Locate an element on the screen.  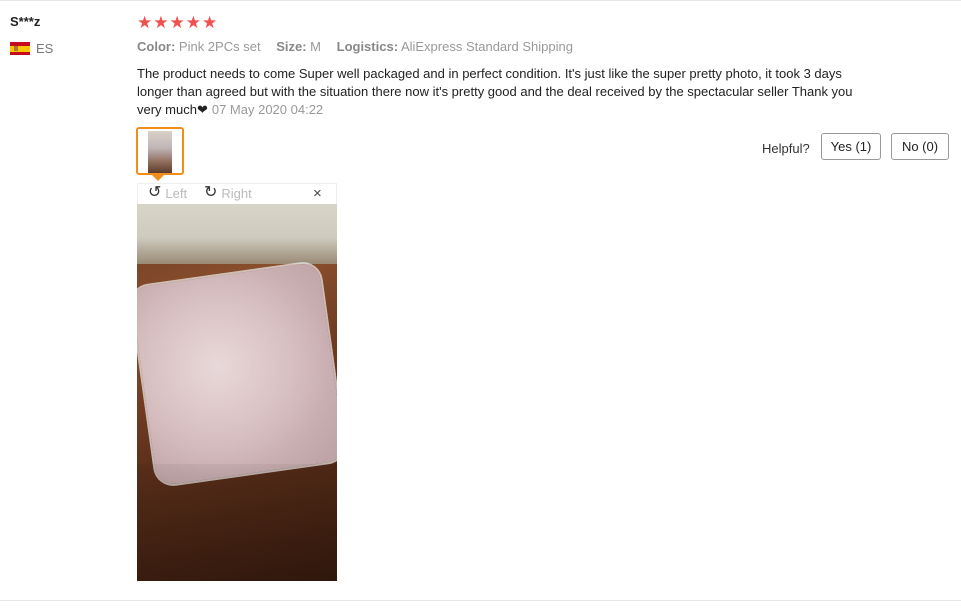
spain-flag-icon is located at coordinates (20, 48).